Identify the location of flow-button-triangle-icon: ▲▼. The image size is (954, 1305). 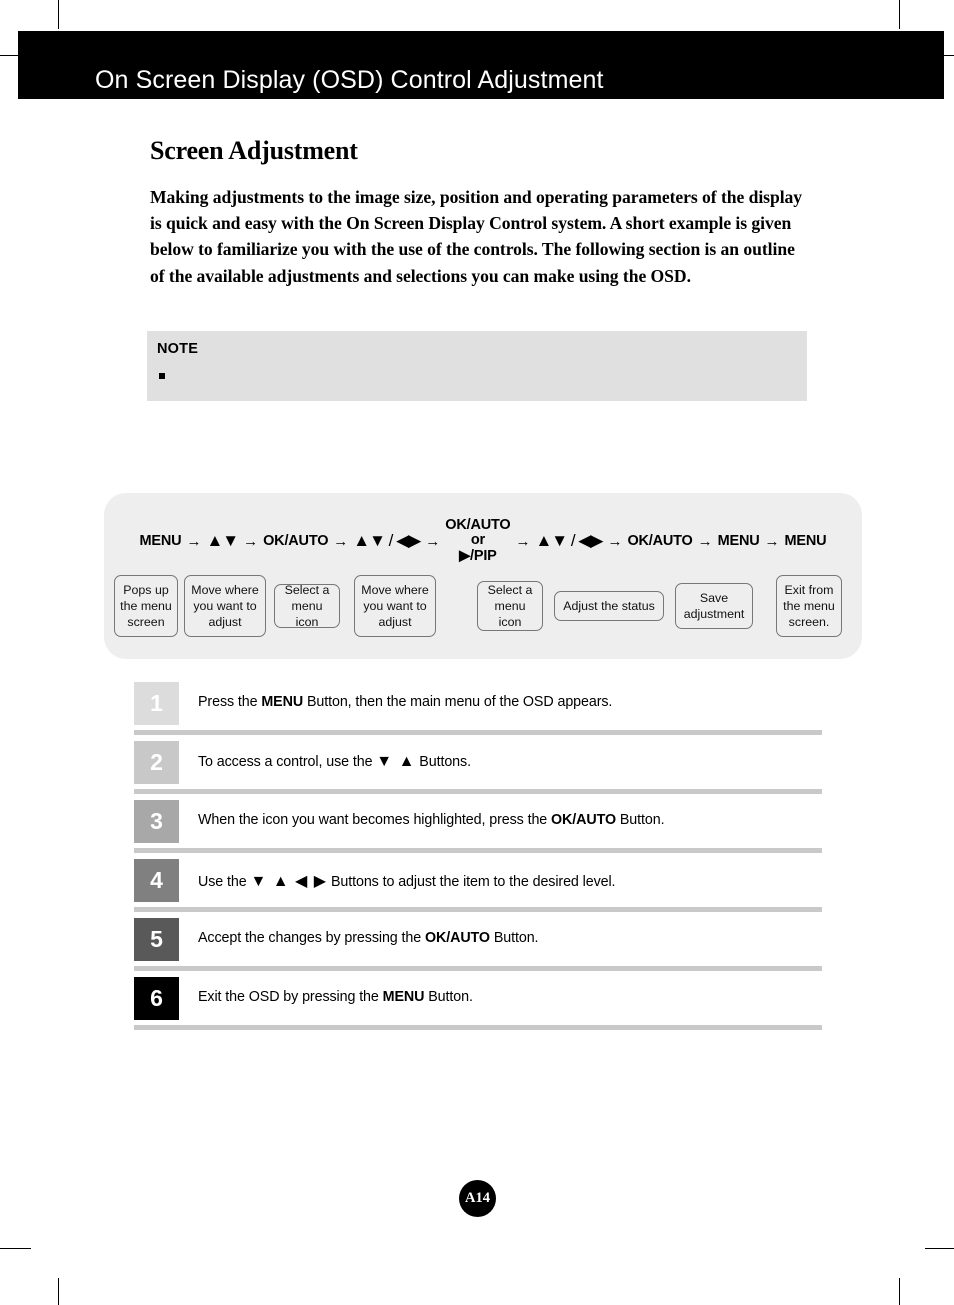
(222, 540).